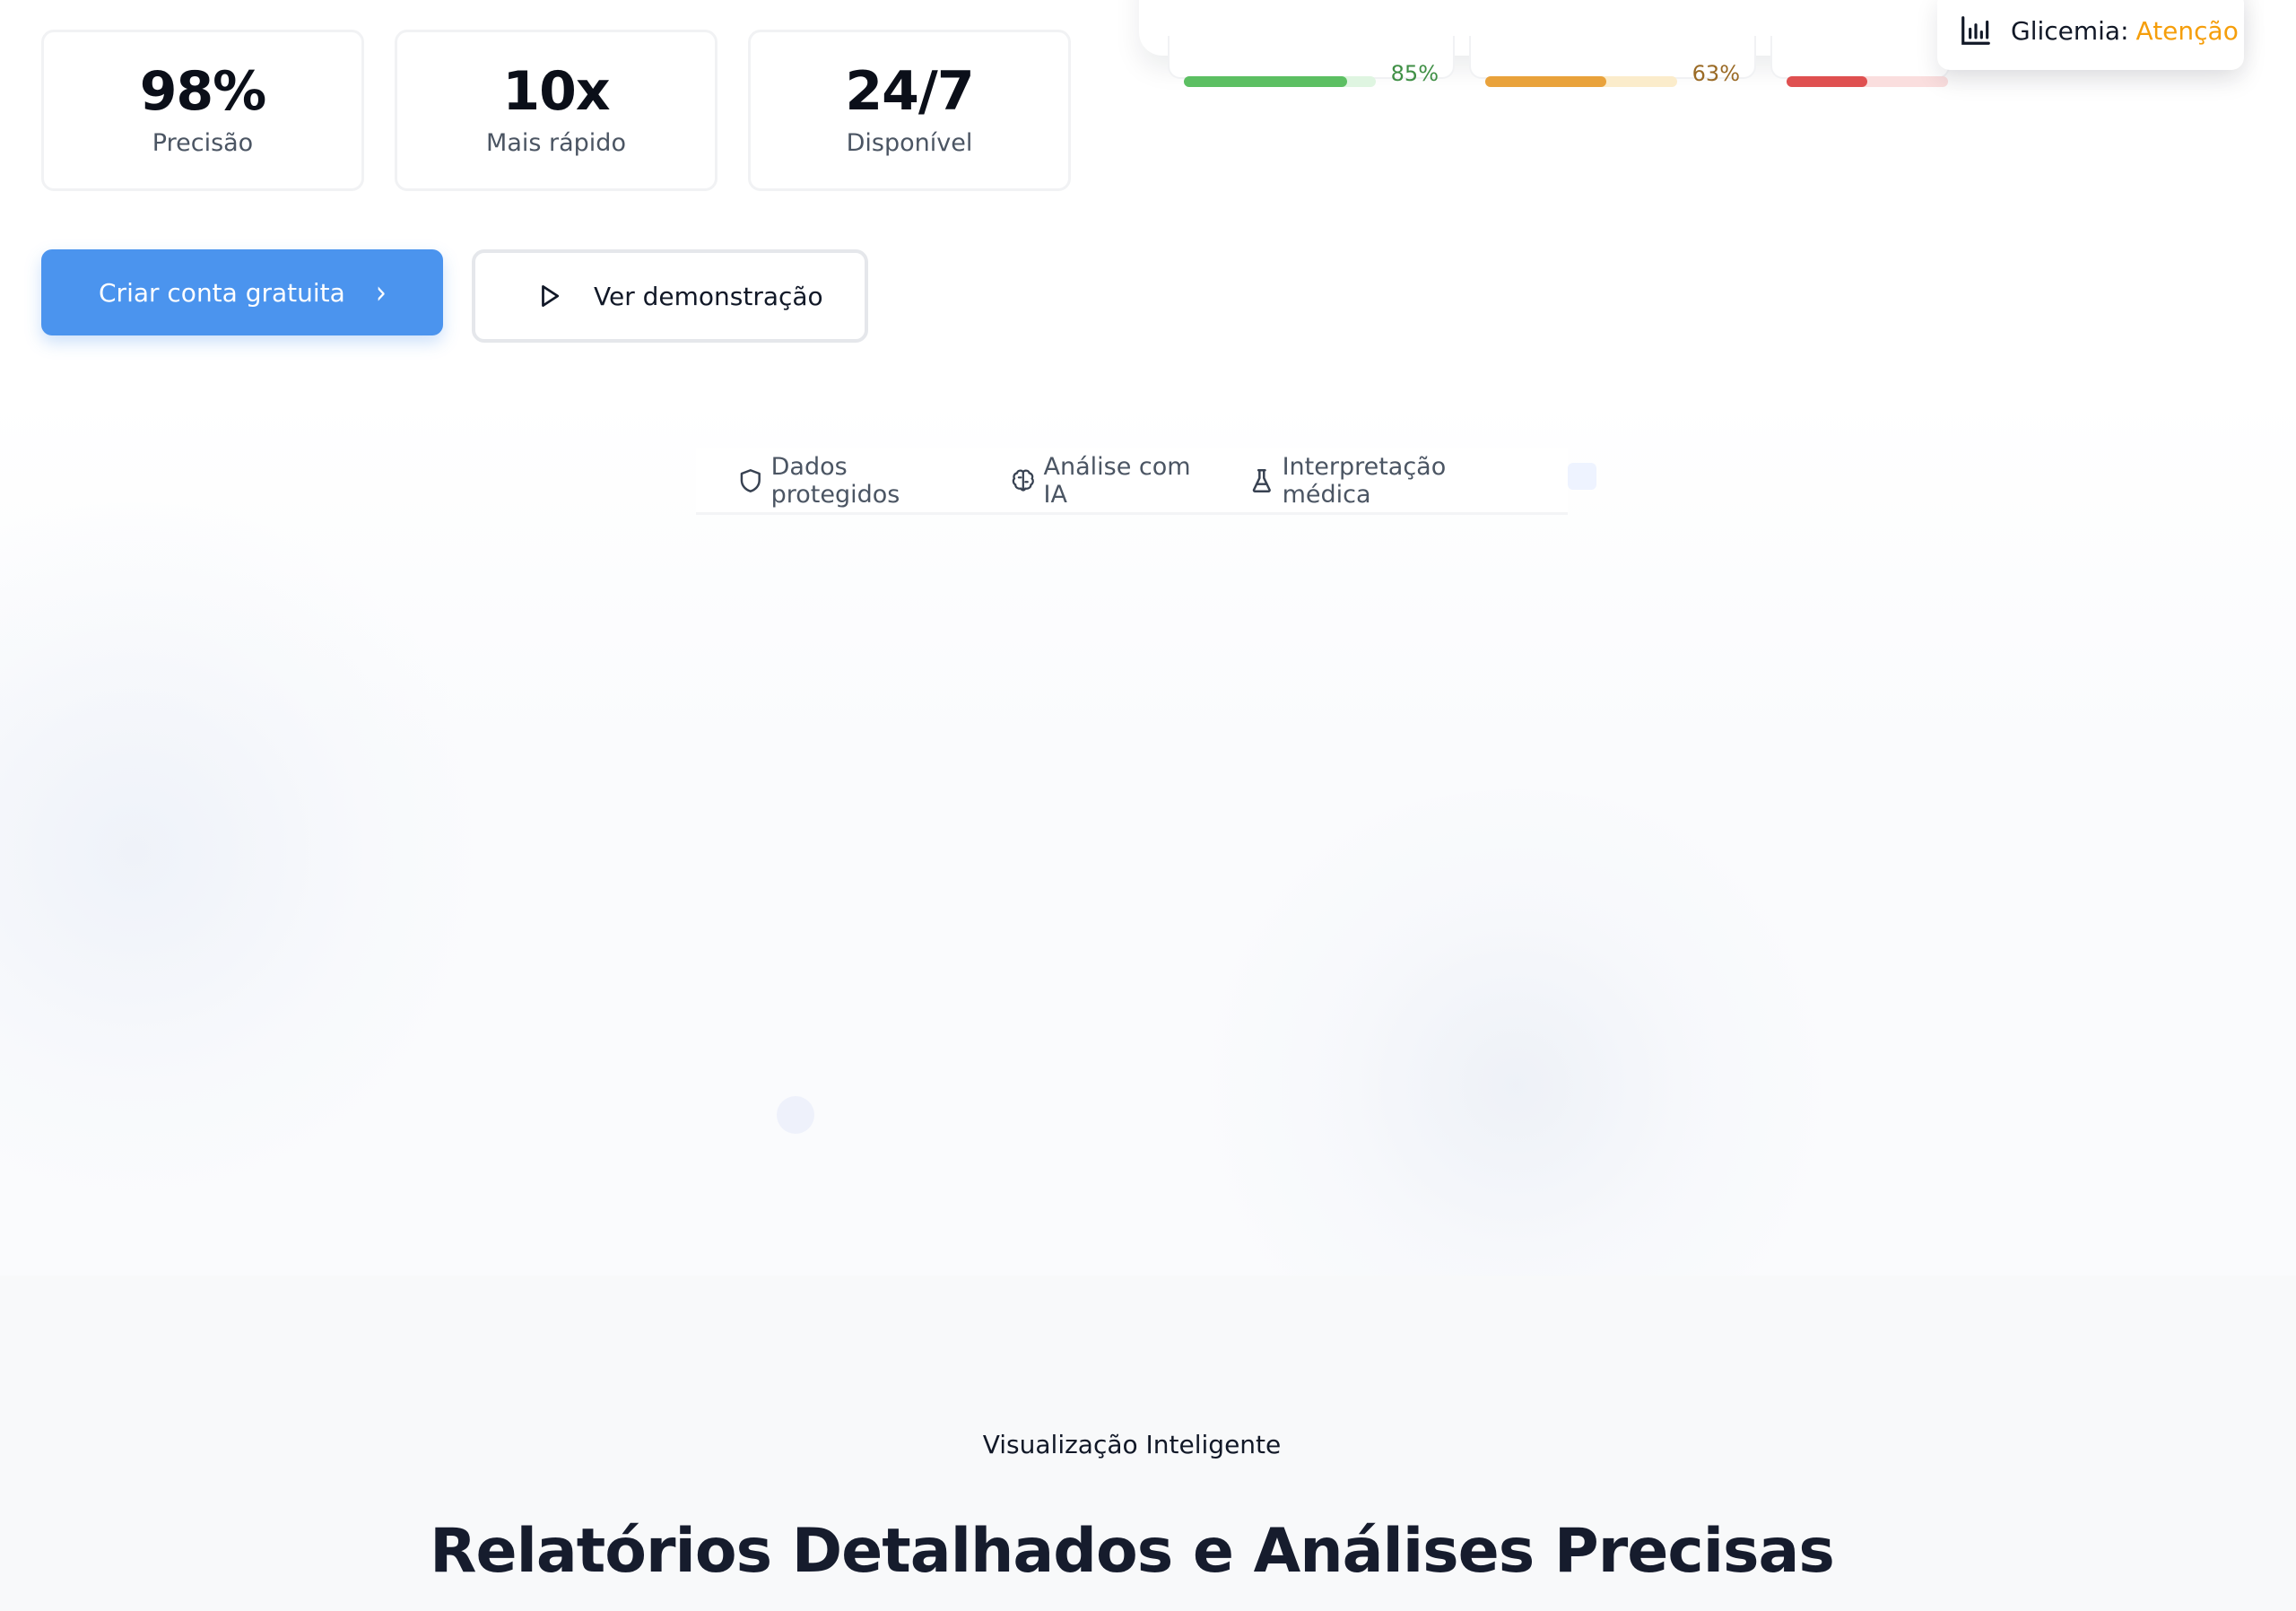 This screenshot has height=1611, width=2296. What do you see at coordinates (835, 480) in the screenshot?
I see `trust-item-label: Dados protegidos` at bounding box center [835, 480].